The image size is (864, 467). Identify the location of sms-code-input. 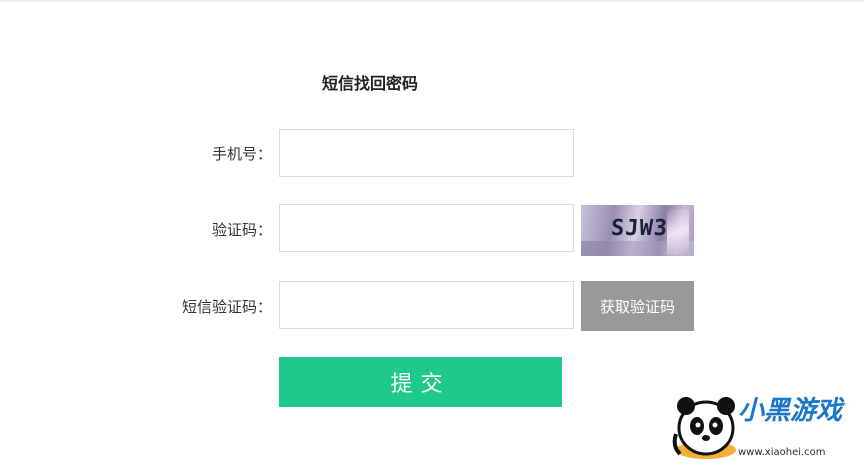
(426, 305).